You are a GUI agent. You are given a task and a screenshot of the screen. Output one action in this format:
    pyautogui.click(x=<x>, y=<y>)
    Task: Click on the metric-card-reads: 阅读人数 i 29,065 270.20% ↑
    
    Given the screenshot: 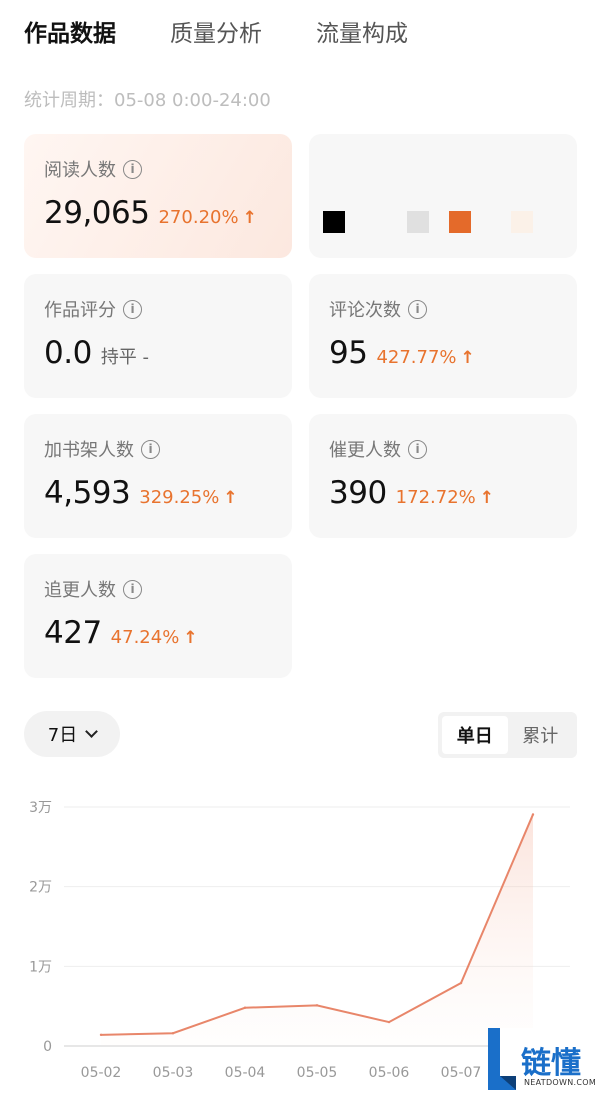 What is the action you would take?
    pyautogui.click(x=158, y=196)
    